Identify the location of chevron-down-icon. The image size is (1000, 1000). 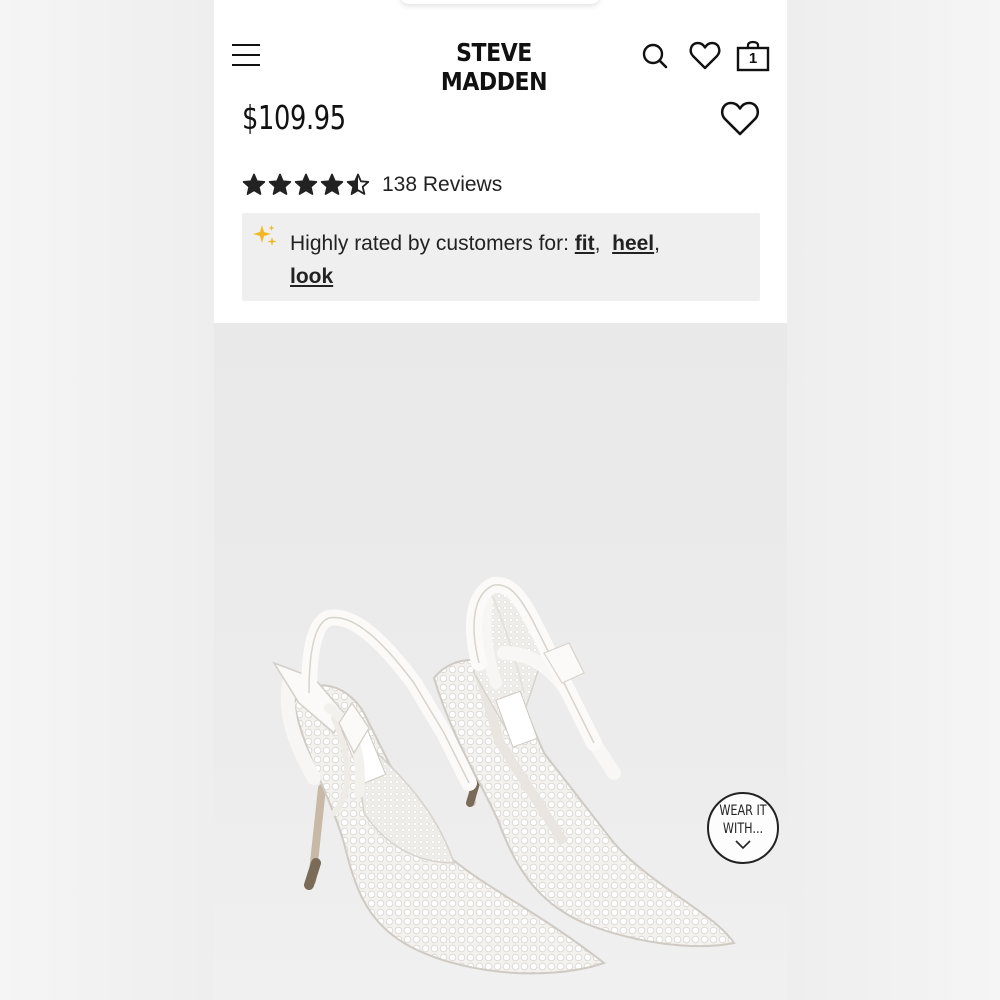
(743, 845).